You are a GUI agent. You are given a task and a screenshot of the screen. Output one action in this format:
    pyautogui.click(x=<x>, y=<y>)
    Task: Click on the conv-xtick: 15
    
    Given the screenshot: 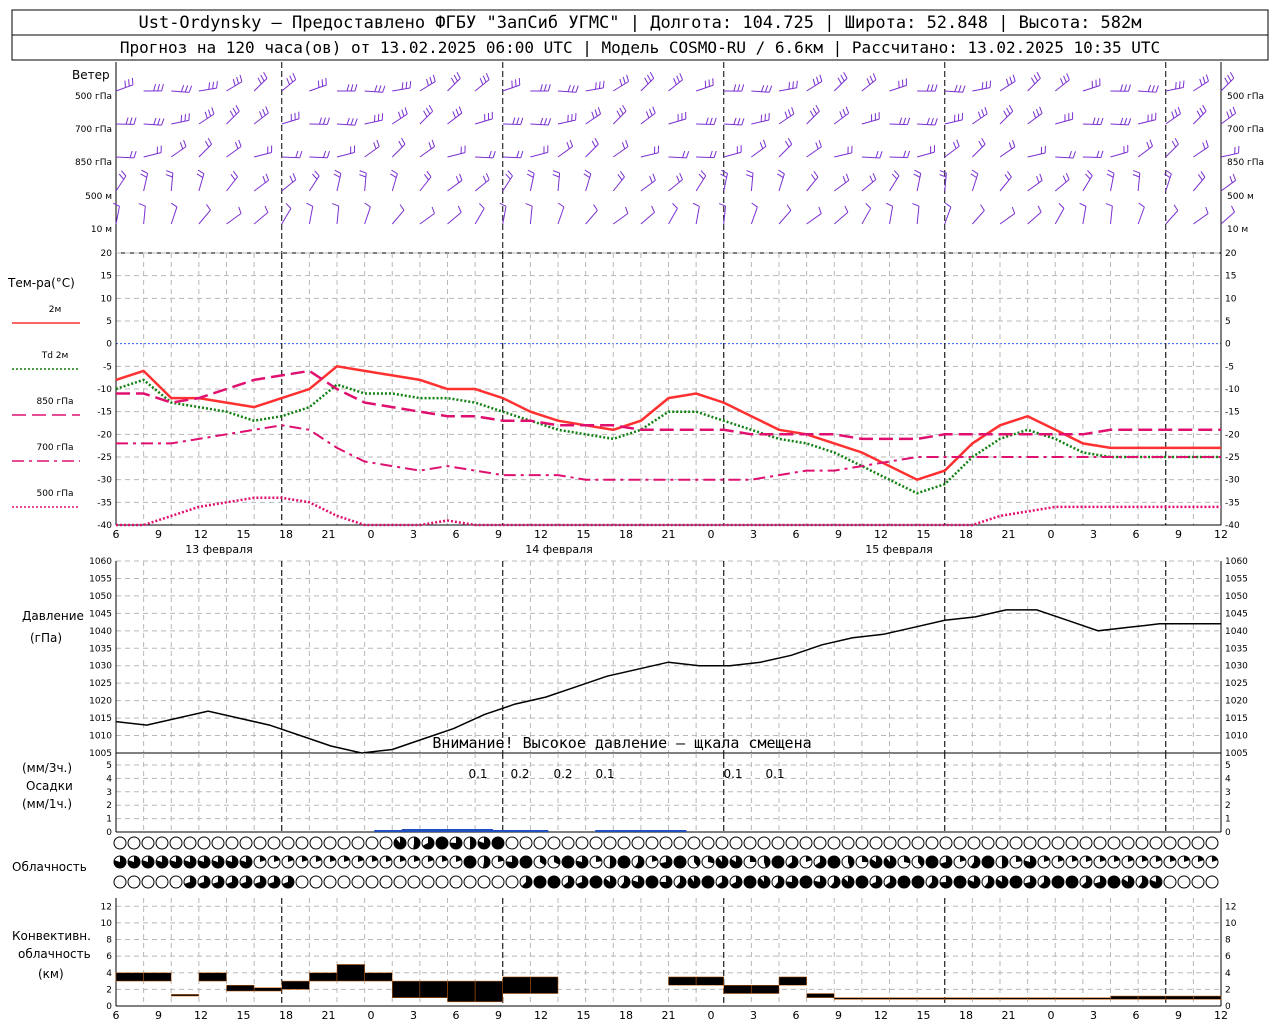 What is the action you would take?
    pyautogui.click(x=584, y=1015)
    